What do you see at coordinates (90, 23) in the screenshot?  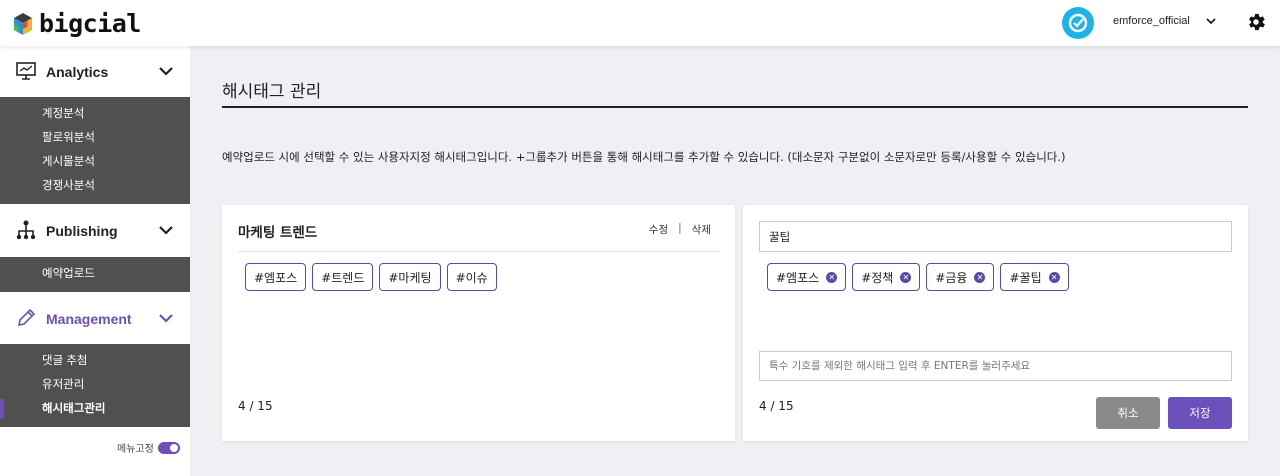 I see `logo-text: bigcial` at bounding box center [90, 23].